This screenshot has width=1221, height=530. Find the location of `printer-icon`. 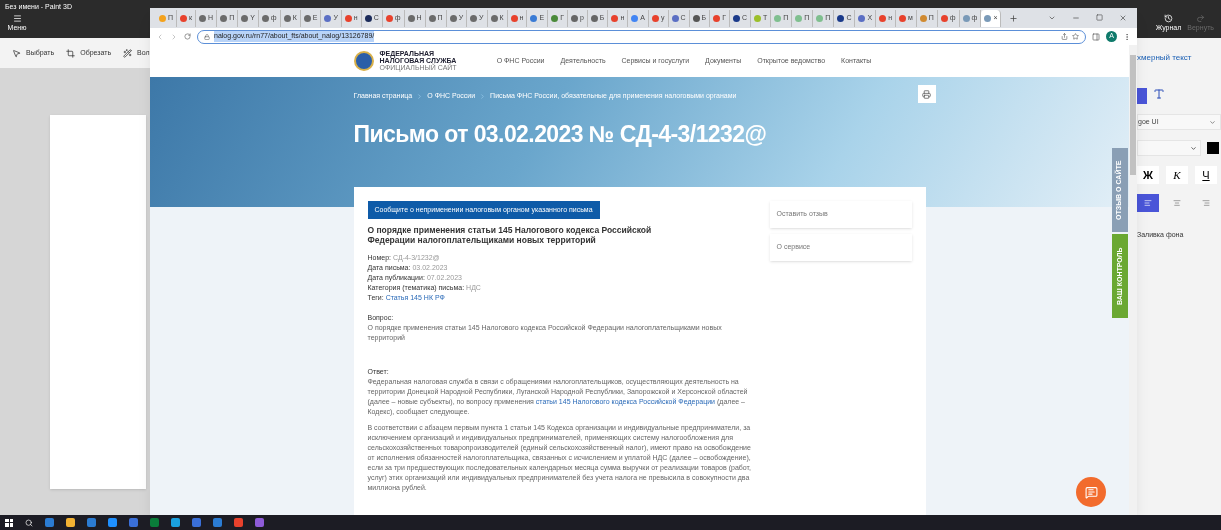

printer-icon is located at coordinates (926, 94).